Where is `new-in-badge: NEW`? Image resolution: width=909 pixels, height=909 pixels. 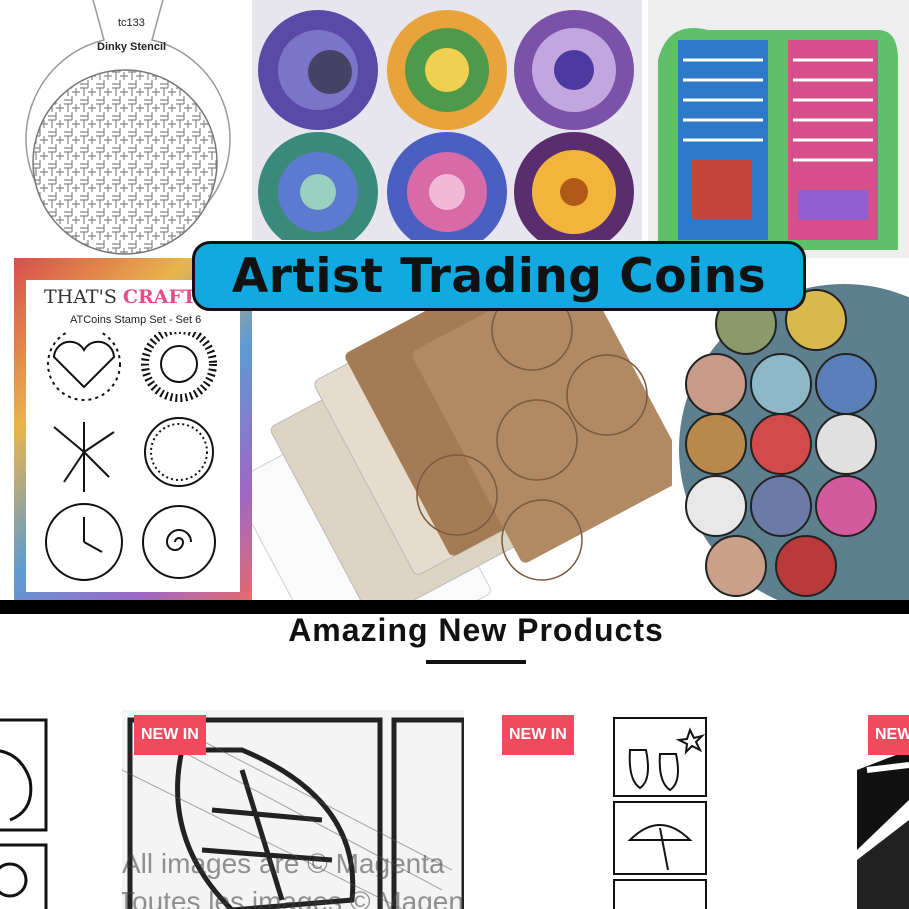 new-in-badge: NEW is located at coordinates (888, 735).